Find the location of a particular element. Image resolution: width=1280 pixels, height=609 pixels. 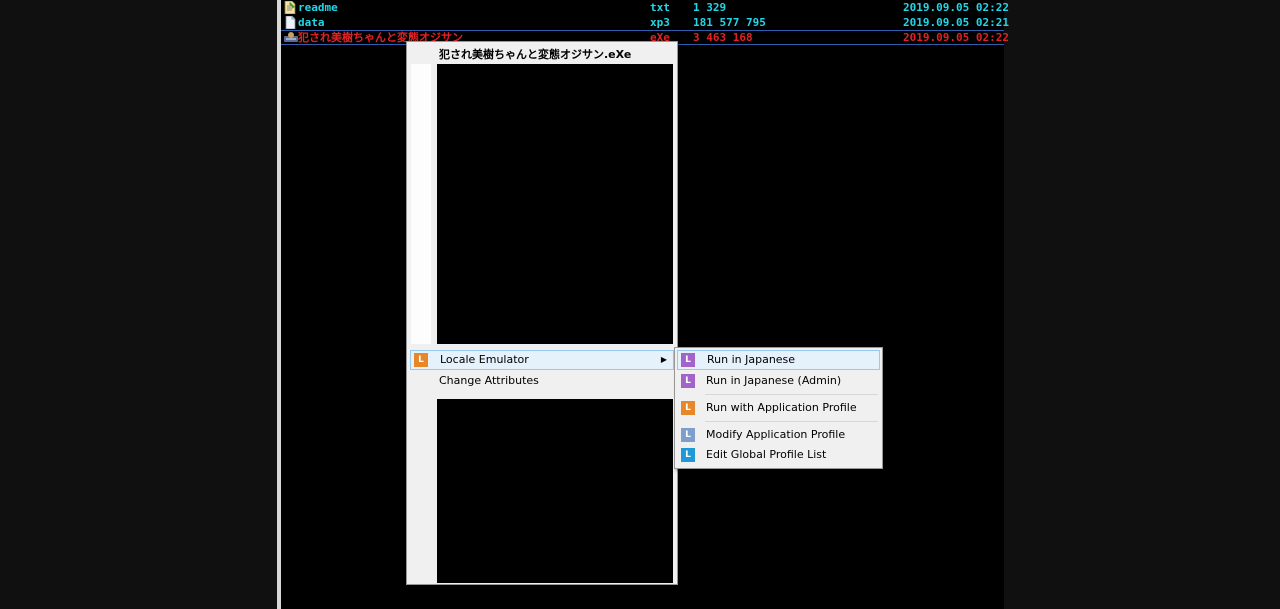

submenu-item-run-with-application-profile: L Run with Application Profile is located at coordinates (778, 408).